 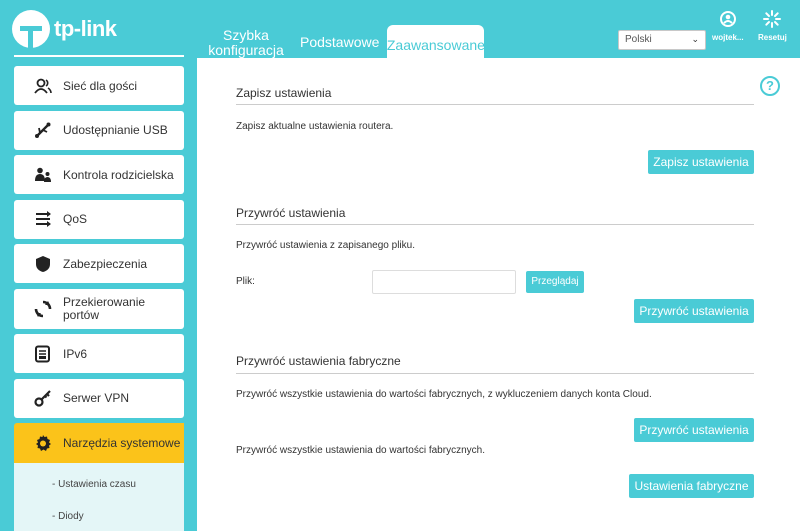 What do you see at coordinates (43, 219) in the screenshot?
I see `qos-icon` at bounding box center [43, 219].